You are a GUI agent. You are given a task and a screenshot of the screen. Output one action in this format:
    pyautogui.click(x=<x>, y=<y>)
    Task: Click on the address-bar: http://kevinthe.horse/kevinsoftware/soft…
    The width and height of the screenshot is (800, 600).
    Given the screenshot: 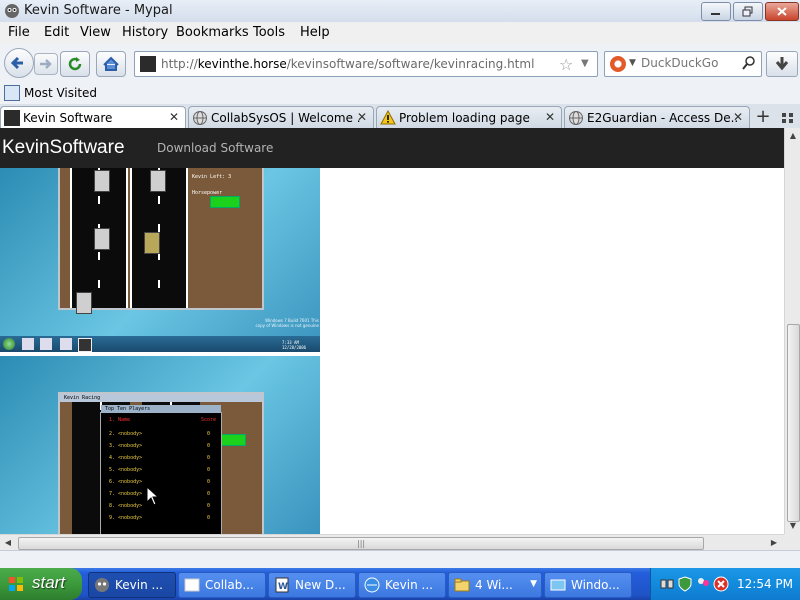 What is the action you would take?
    pyautogui.click(x=366, y=64)
    